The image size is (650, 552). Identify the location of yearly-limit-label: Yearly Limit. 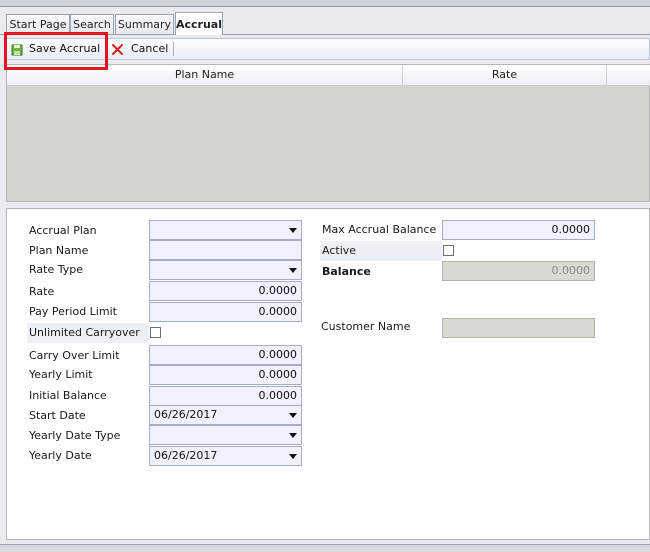
(61, 374).